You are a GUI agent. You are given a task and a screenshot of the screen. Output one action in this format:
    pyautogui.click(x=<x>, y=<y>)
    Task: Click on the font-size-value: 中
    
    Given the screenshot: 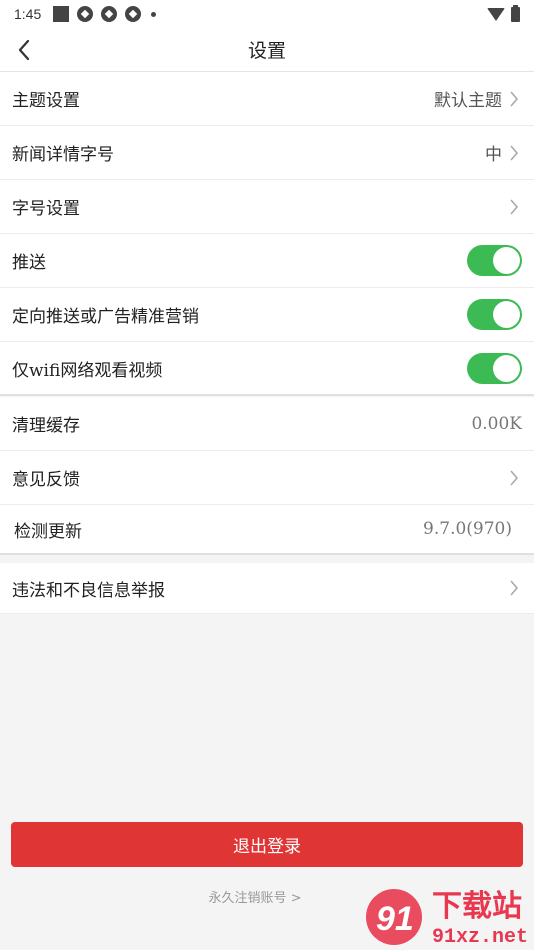 What is the action you would take?
    pyautogui.click(x=493, y=155)
    